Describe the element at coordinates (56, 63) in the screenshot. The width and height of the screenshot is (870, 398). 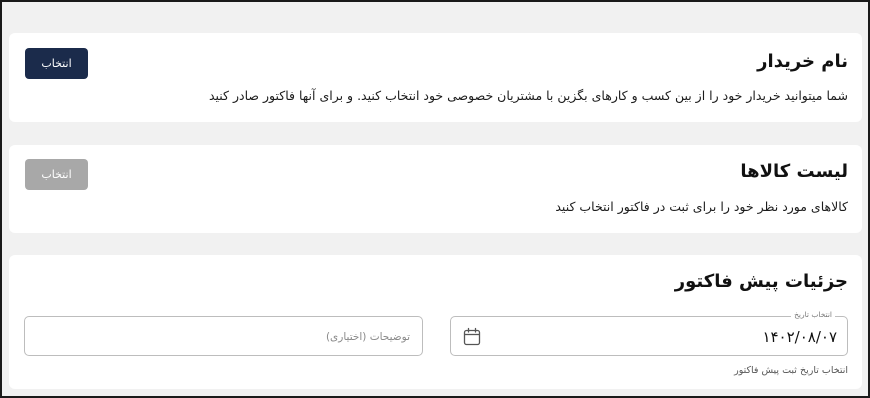
I see `select-buyer-button: انتخاب` at that location.